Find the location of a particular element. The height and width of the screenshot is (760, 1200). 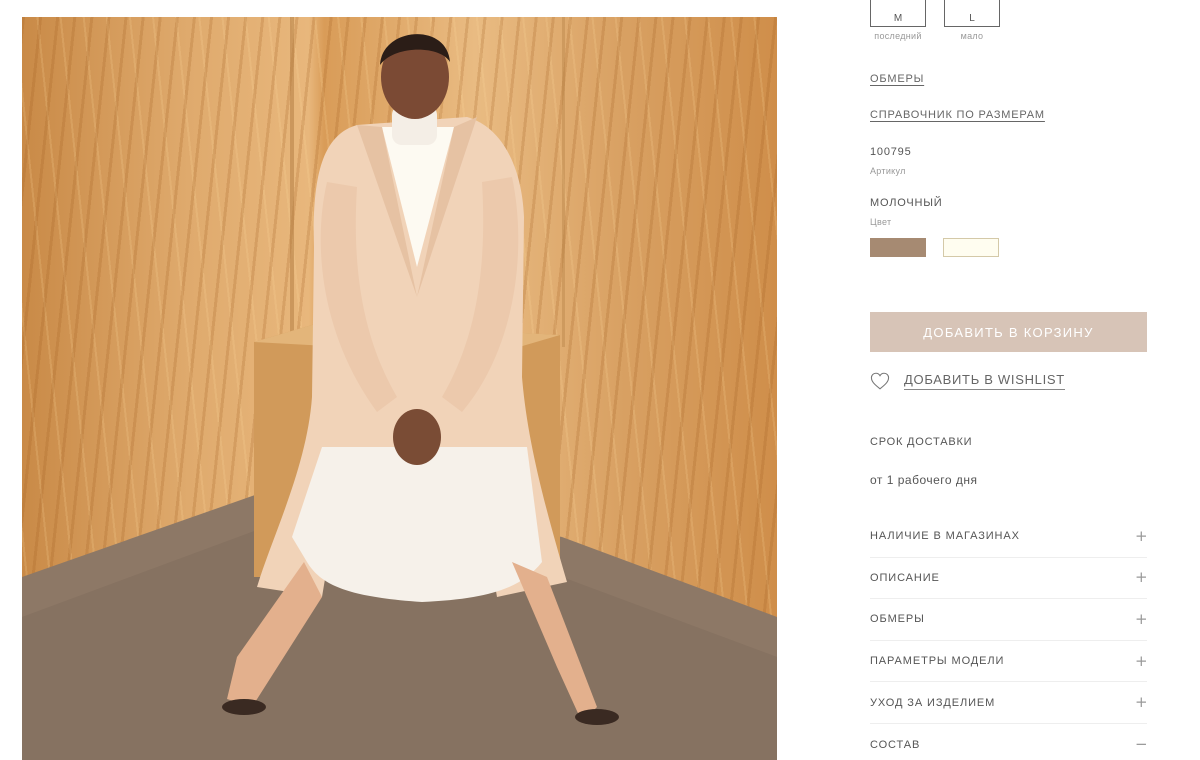

accordion-label: УХОД ЗА ИЗДЕЛИЕМ is located at coordinates (933, 702).